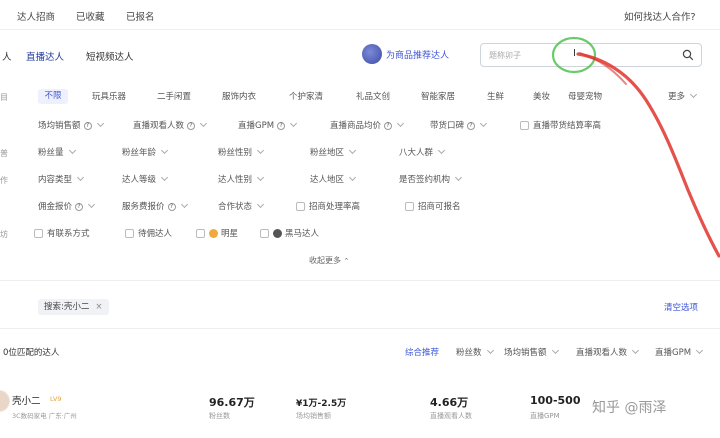  What do you see at coordinates (373, 96) in the screenshot?
I see `category-item: 礼品文创` at bounding box center [373, 96].